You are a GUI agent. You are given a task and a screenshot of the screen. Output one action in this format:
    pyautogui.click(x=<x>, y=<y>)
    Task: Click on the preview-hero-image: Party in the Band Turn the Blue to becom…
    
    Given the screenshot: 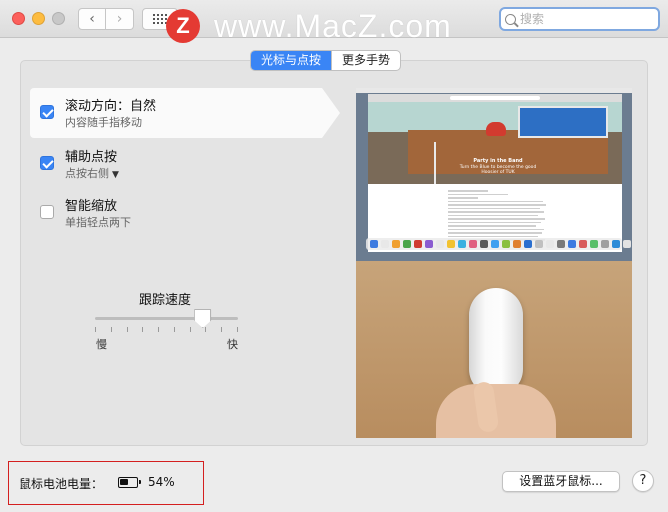 What is the action you would take?
    pyautogui.click(x=495, y=143)
    